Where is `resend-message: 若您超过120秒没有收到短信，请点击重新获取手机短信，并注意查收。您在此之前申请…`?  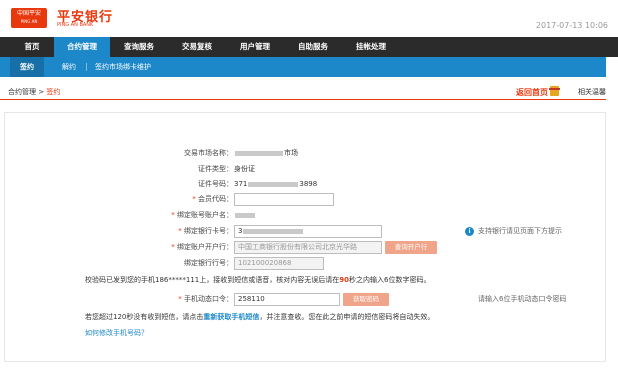 resend-message: 若您超过120秒没有收到短信，请点击重新获取手机短信，并注意查收。您在此之前申请… is located at coordinates (259, 317).